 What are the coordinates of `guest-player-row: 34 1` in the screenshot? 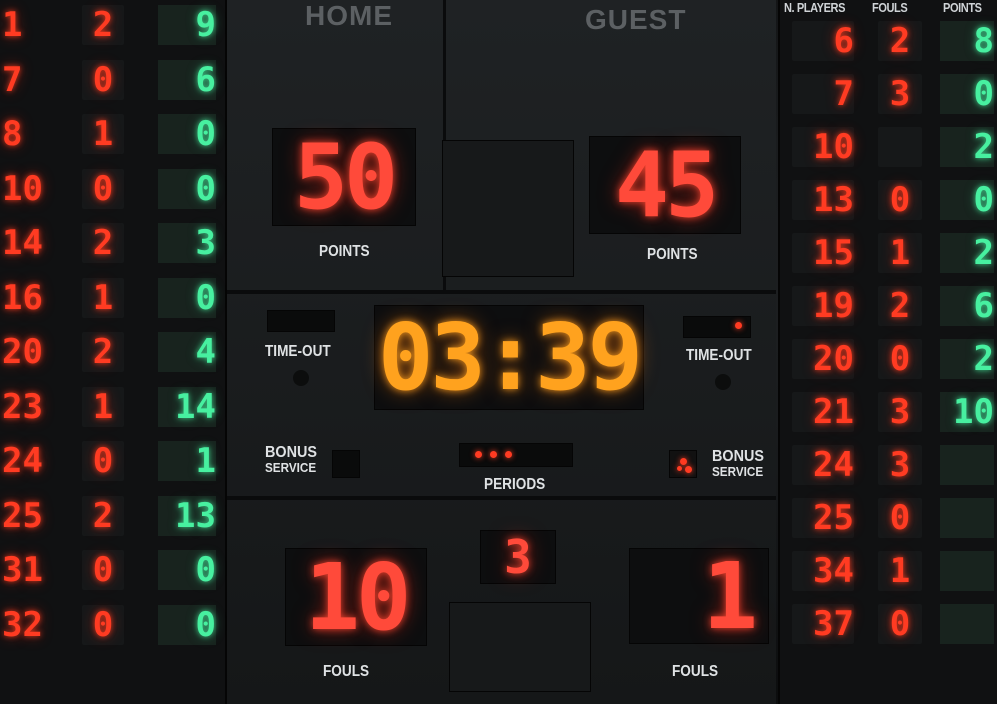 It's located at (888, 571).